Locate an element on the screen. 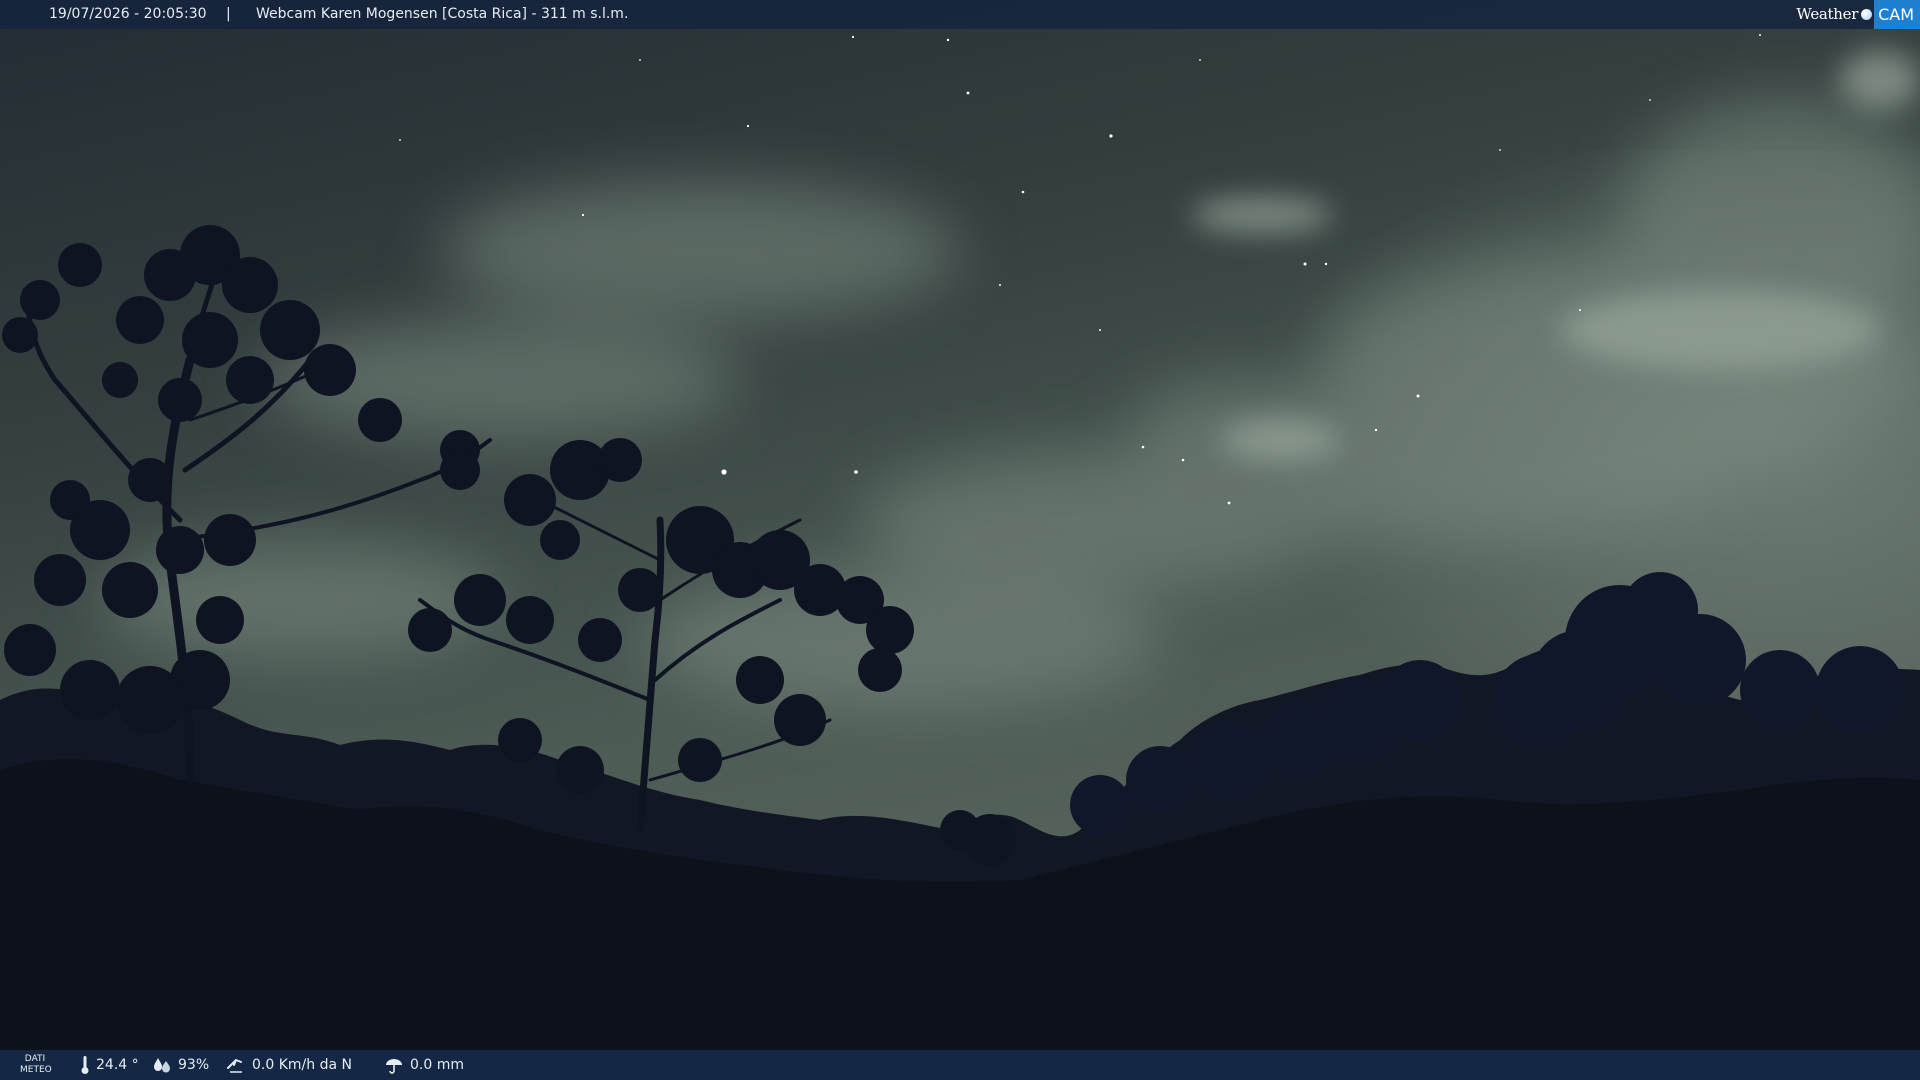 Image resolution: width=1920 pixels, height=1080 pixels. globe-dot-icon is located at coordinates (1867, 14).